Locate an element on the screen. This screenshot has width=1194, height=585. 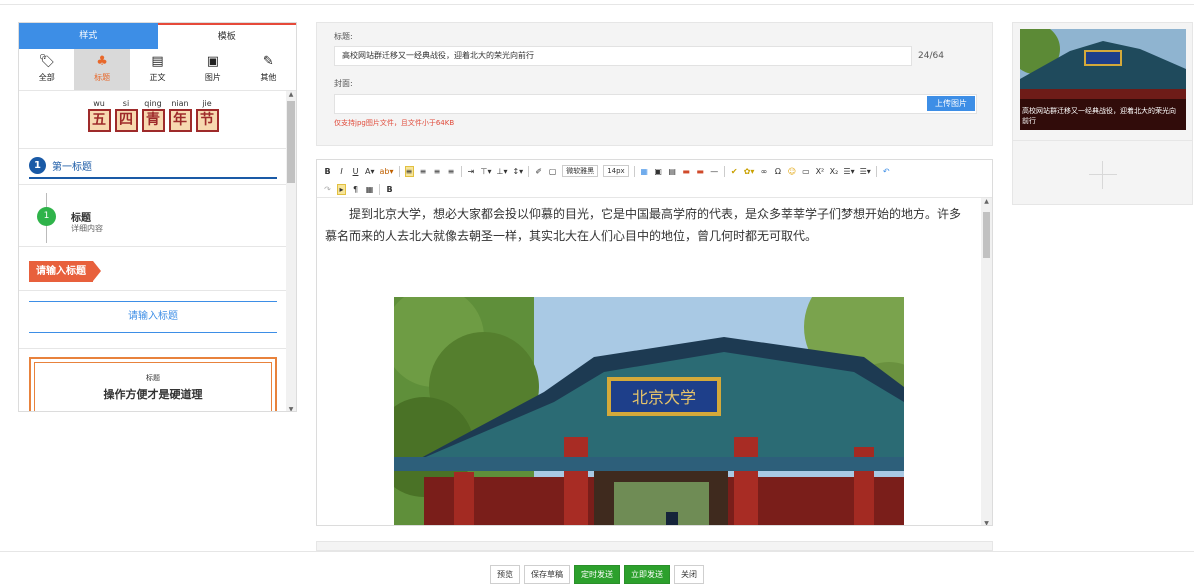
ordered-list-icon: ☰▾ is located at coordinates (848, 171).